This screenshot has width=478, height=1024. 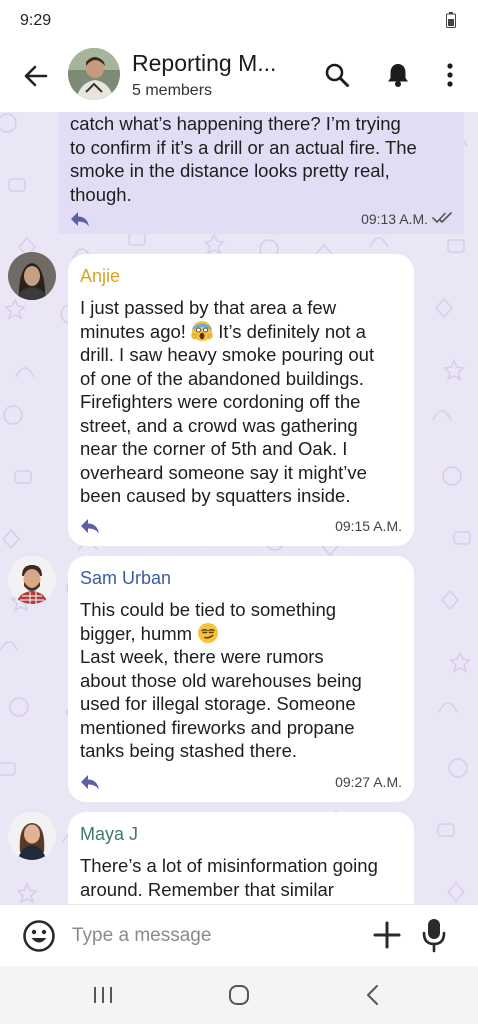 What do you see at coordinates (442, 217) in the screenshot?
I see `read-receipt-icon` at bounding box center [442, 217].